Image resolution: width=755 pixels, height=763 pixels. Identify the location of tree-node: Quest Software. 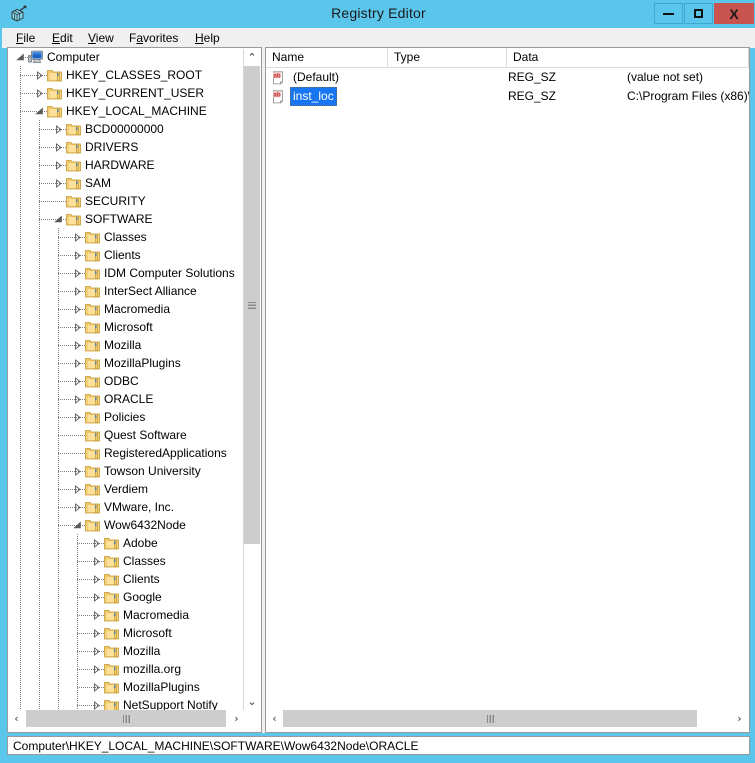
(126, 435).